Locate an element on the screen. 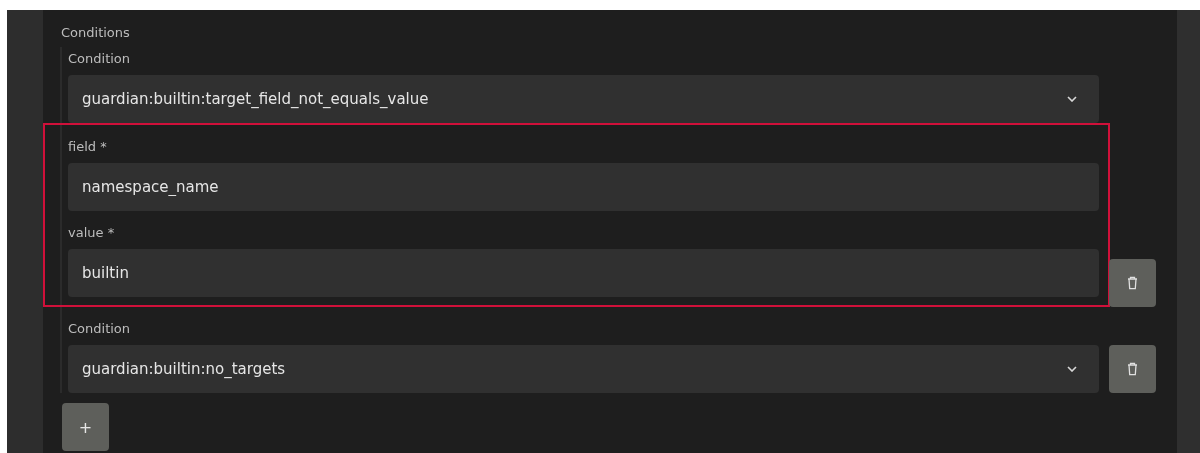 This screenshot has height=453, width=1200. add-button: + is located at coordinates (85, 427).